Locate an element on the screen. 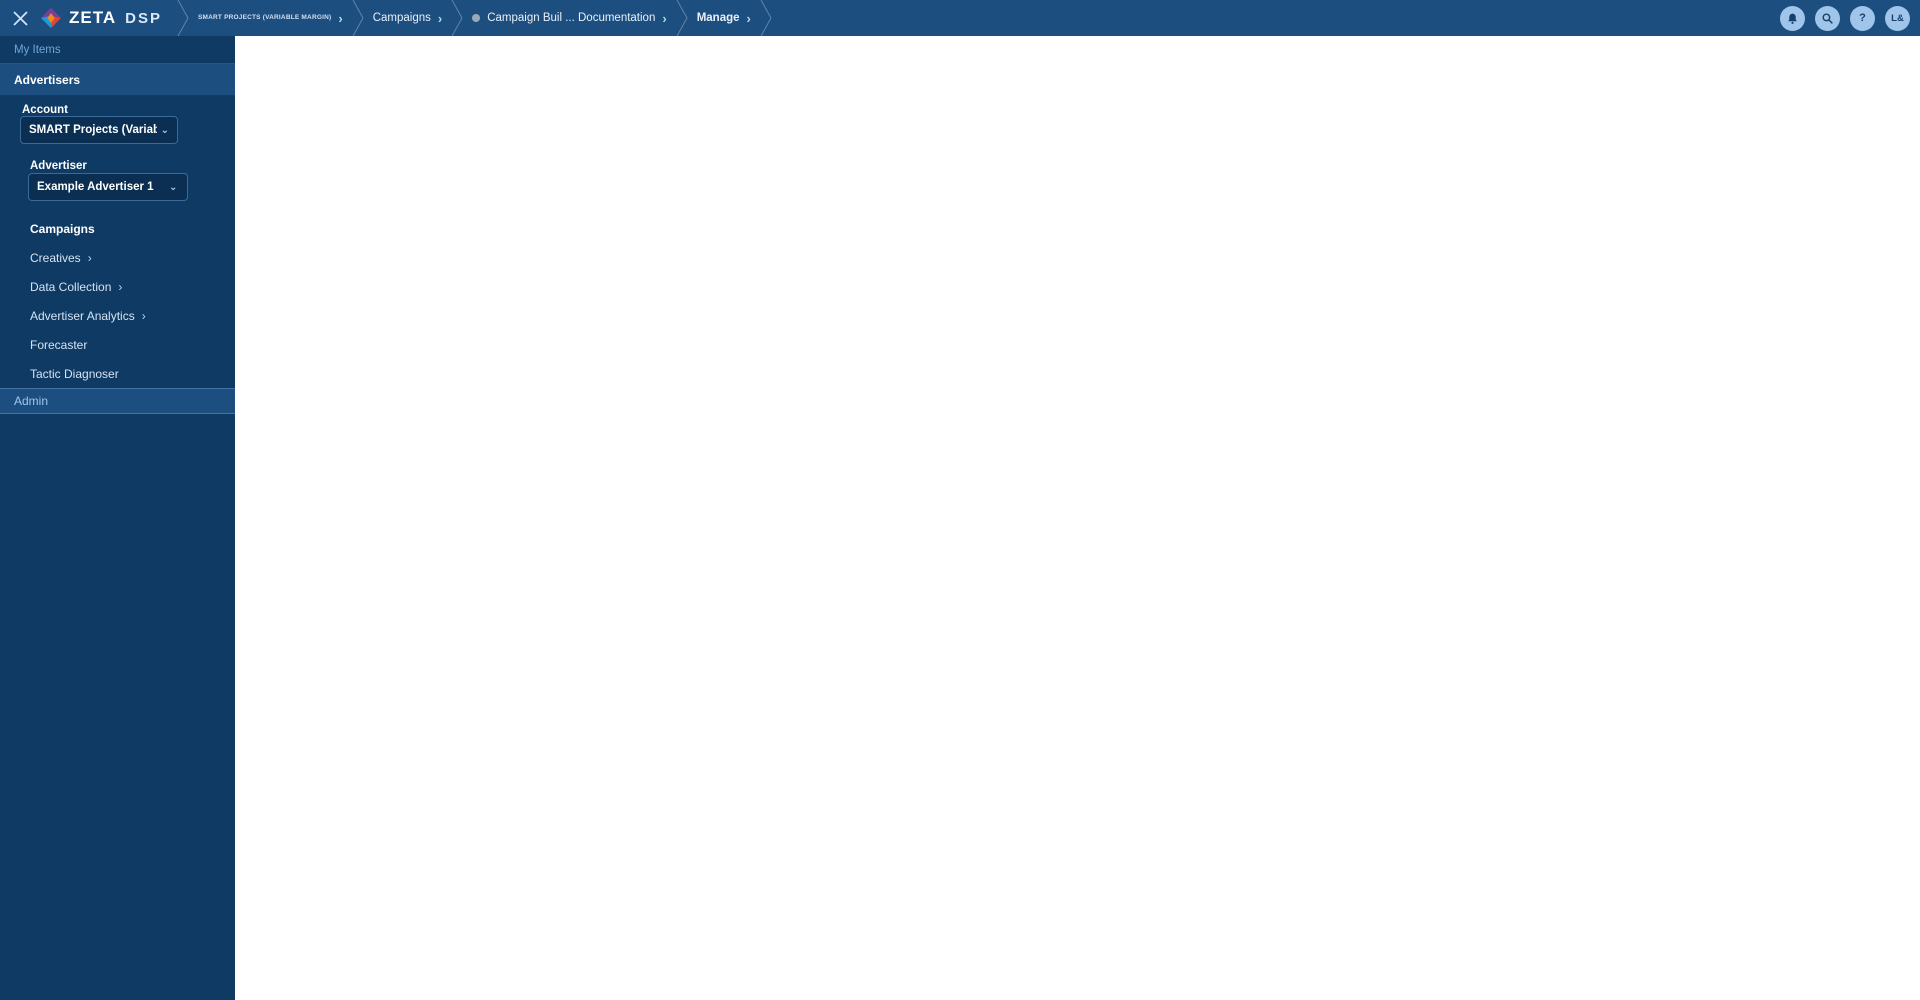  avatar-initials: L& is located at coordinates (1897, 18).